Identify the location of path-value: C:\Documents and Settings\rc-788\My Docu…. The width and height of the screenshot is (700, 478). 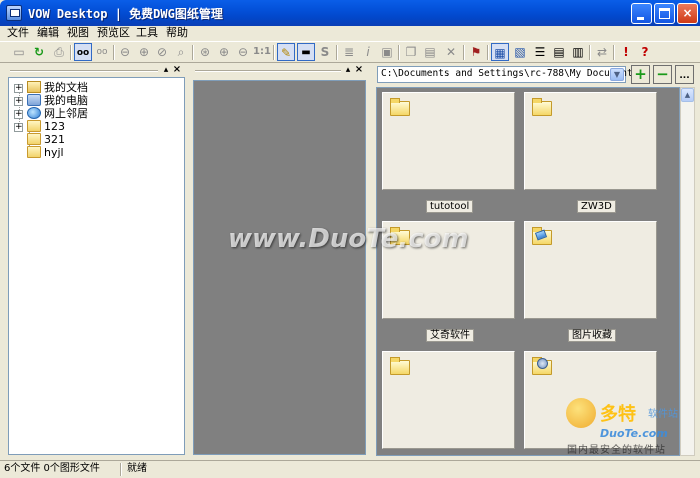
(510, 73).